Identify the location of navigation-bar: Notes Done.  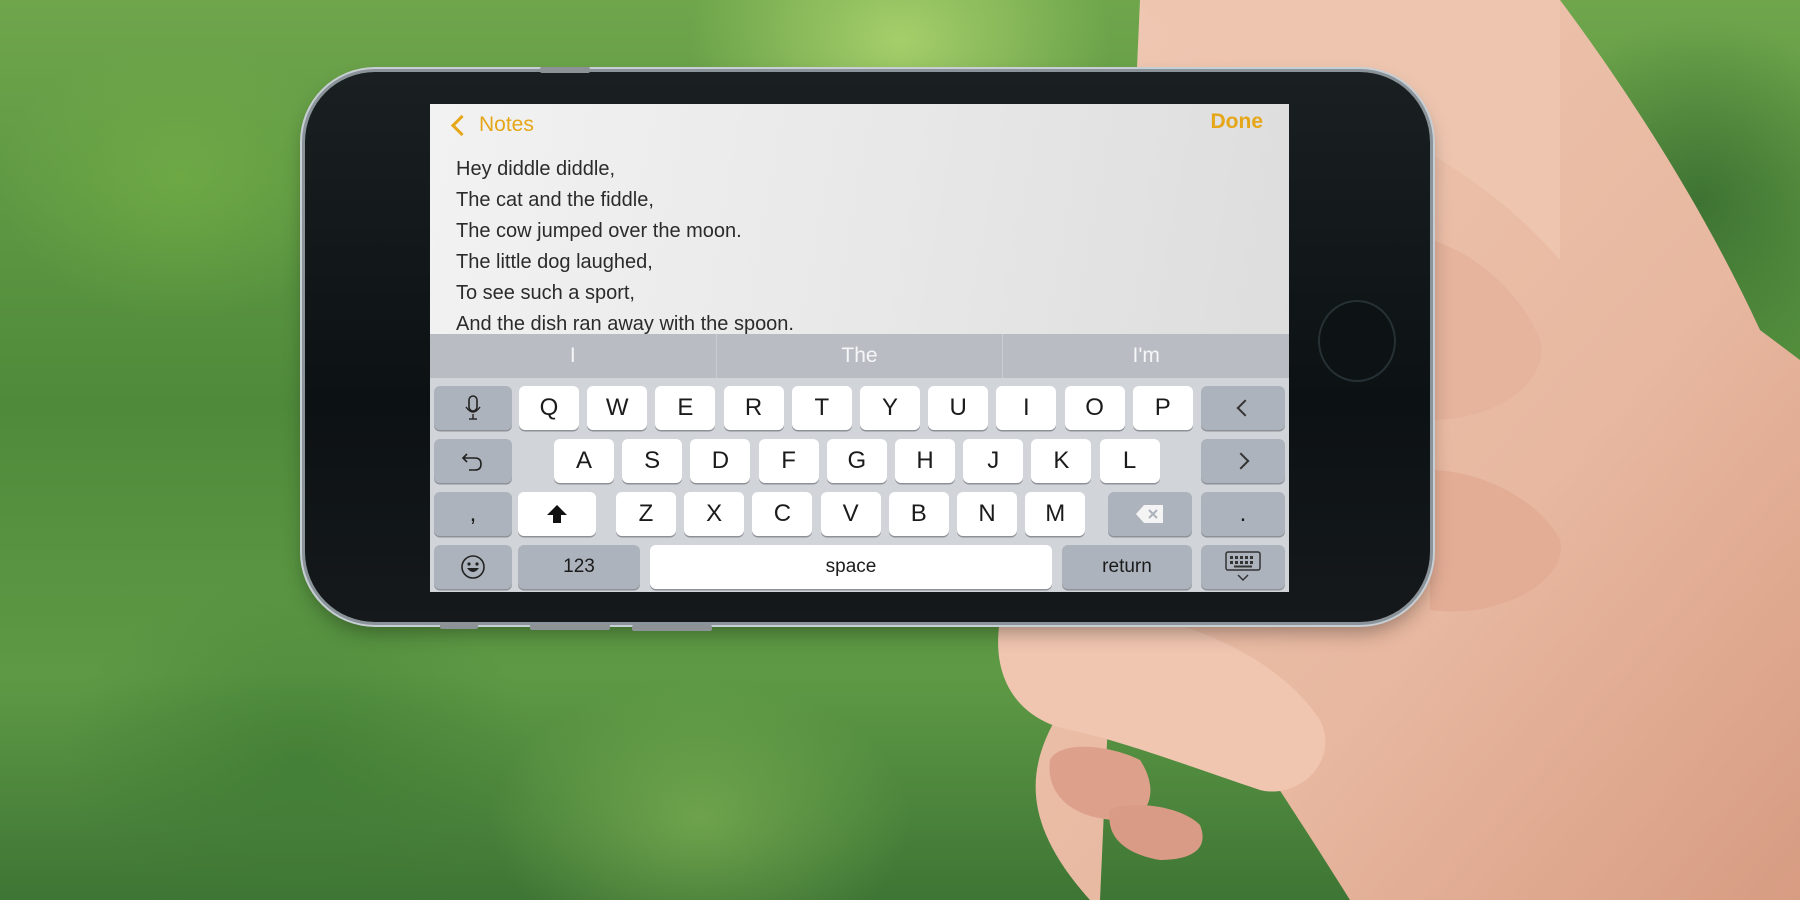
(859, 124).